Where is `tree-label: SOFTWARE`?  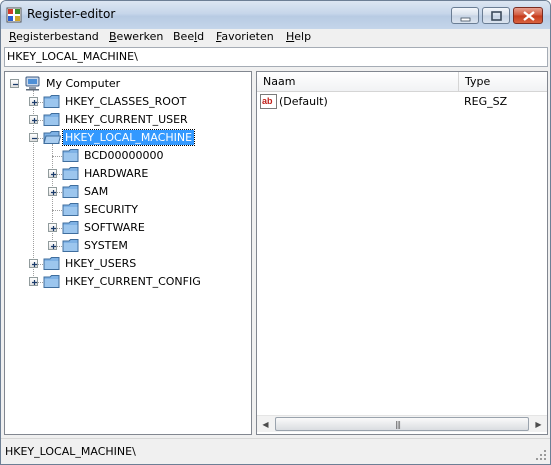
tree-label: SOFTWARE is located at coordinates (114, 227).